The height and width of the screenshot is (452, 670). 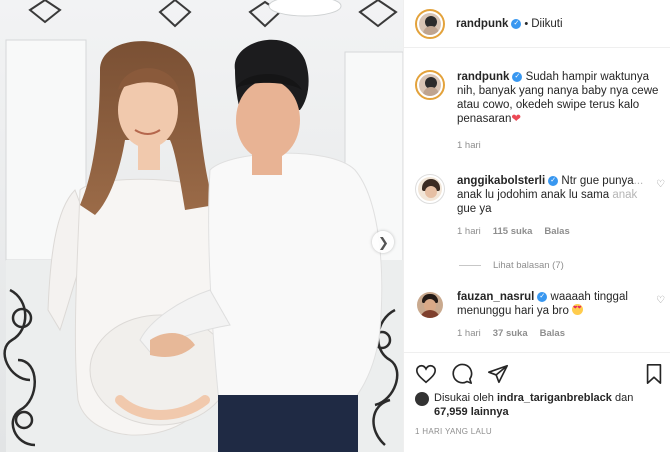 What do you see at coordinates (464, 398) in the screenshot?
I see `liked-by-prefix: Disukai oleh` at bounding box center [464, 398].